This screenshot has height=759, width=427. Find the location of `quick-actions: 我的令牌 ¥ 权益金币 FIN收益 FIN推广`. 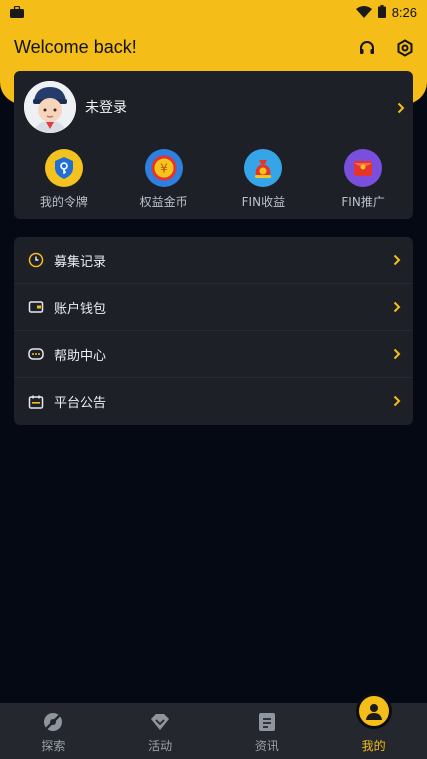

quick-actions: 我的令牌 ¥ 权益金币 FIN收益 FIN推广 is located at coordinates (213, 181).